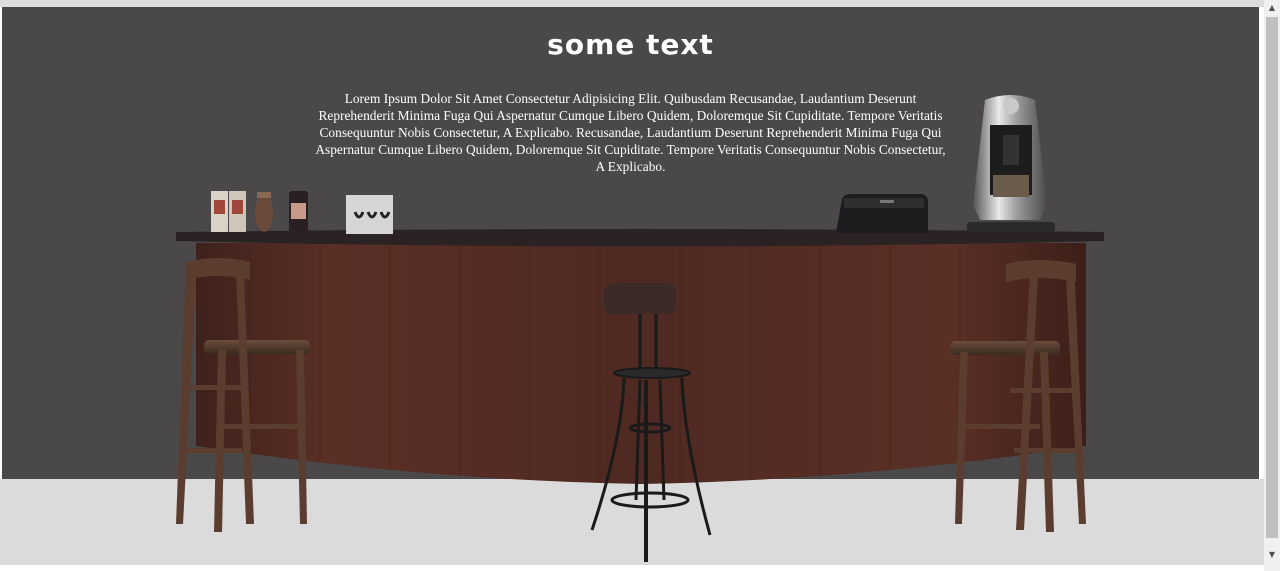 This screenshot has height=571, width=1280. Describe the element at coordinates (369, 214) in the screenshot. I see `capsule-pack-icon` at that location.